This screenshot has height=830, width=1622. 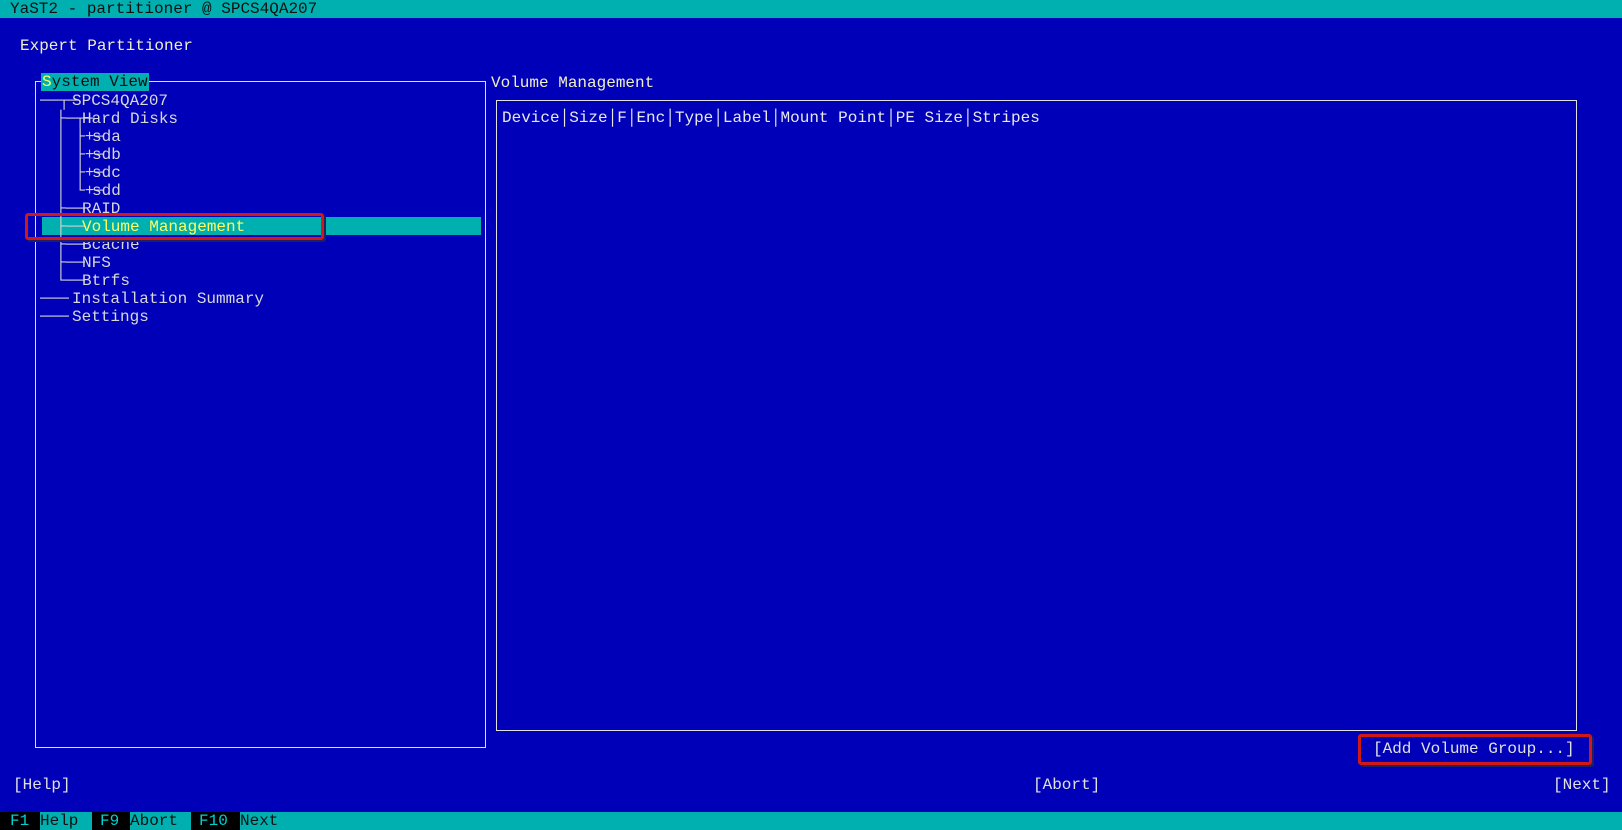 I want to click on fkey-f9-label: Abort, so click(x=160, y=821).